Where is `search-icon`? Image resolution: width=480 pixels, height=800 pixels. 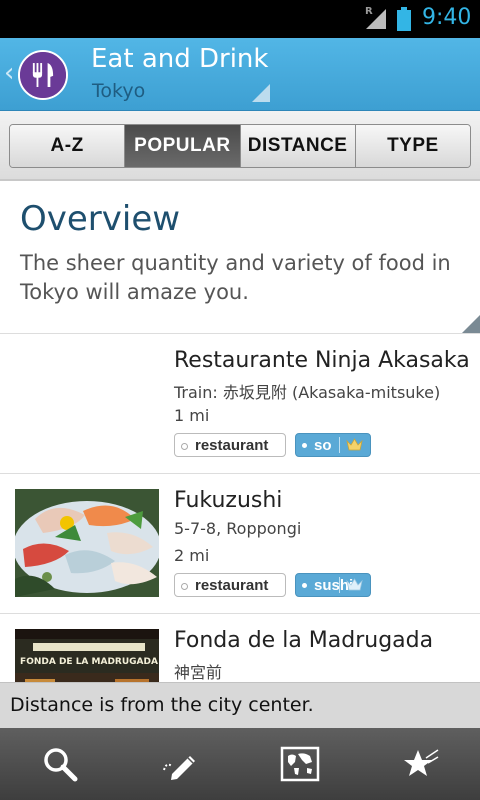 search-icon is located at coordinates (61, 765).